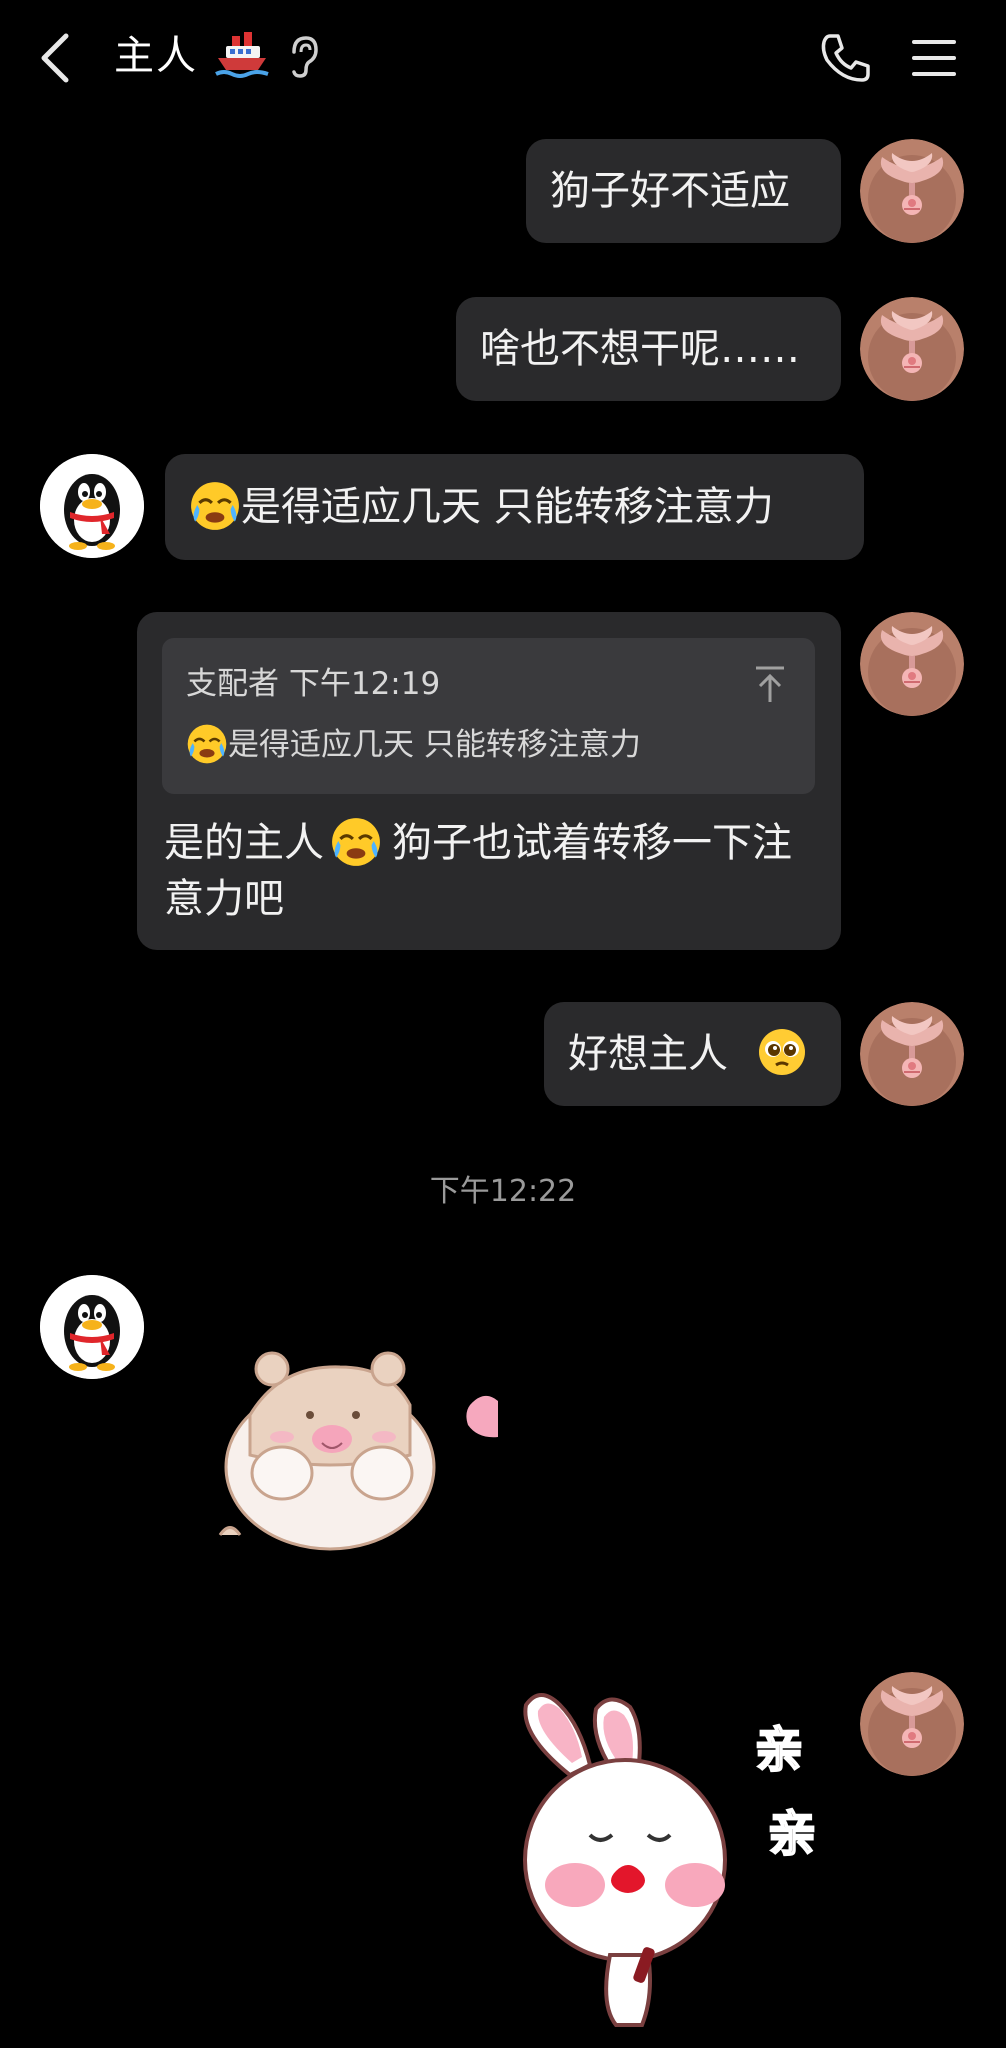  I want to click on message-bubble: 是得适应几天 只能转移注意力, so click(514, 507).